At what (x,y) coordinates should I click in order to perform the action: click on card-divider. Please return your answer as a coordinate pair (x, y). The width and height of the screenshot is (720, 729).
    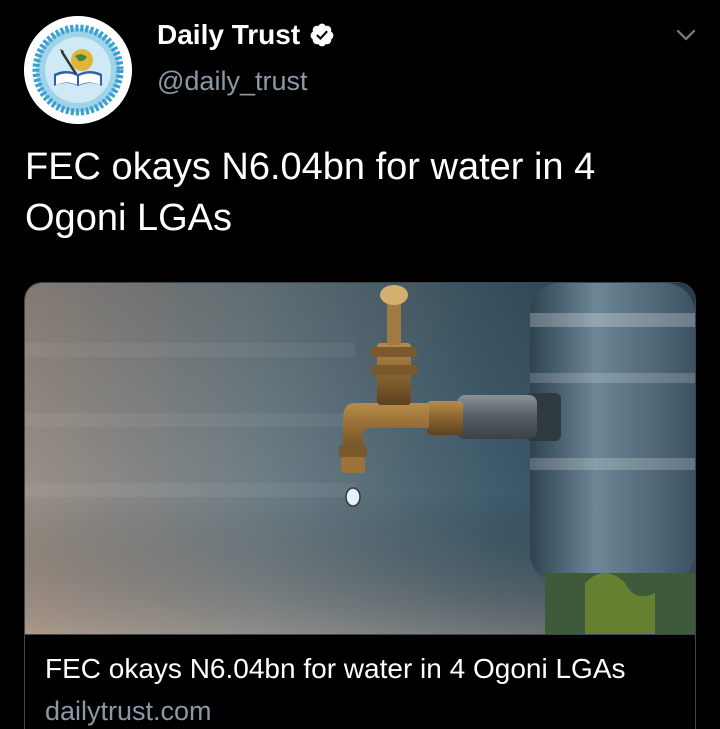
    Looking at the image, I should click on (360, 634).